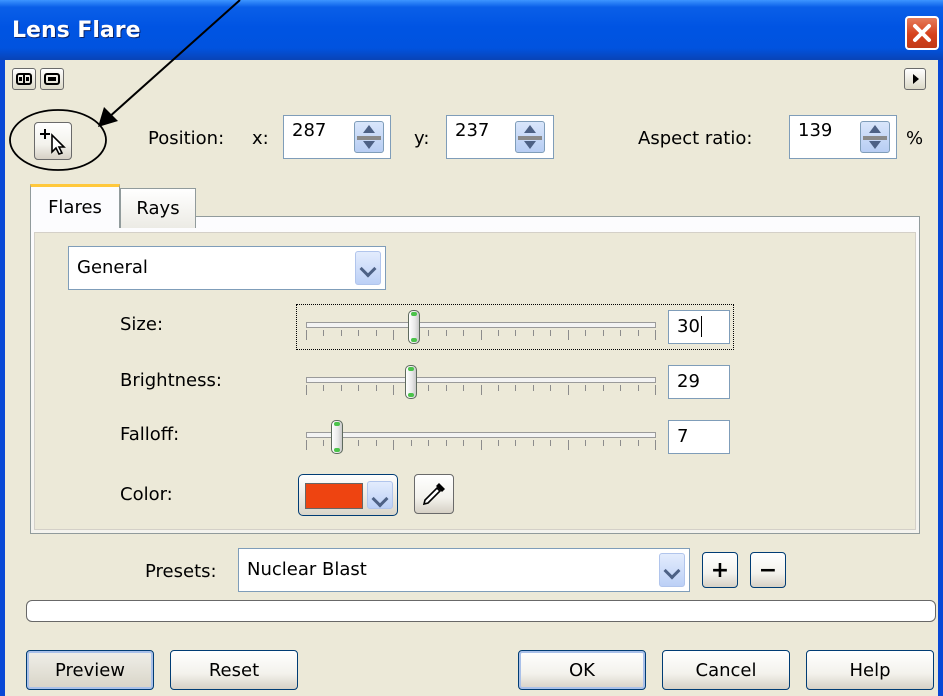  What do you see at coordinates (369, 145) in the screenshot?
I see `spin-down-icon` at bounding box center [369, 145].